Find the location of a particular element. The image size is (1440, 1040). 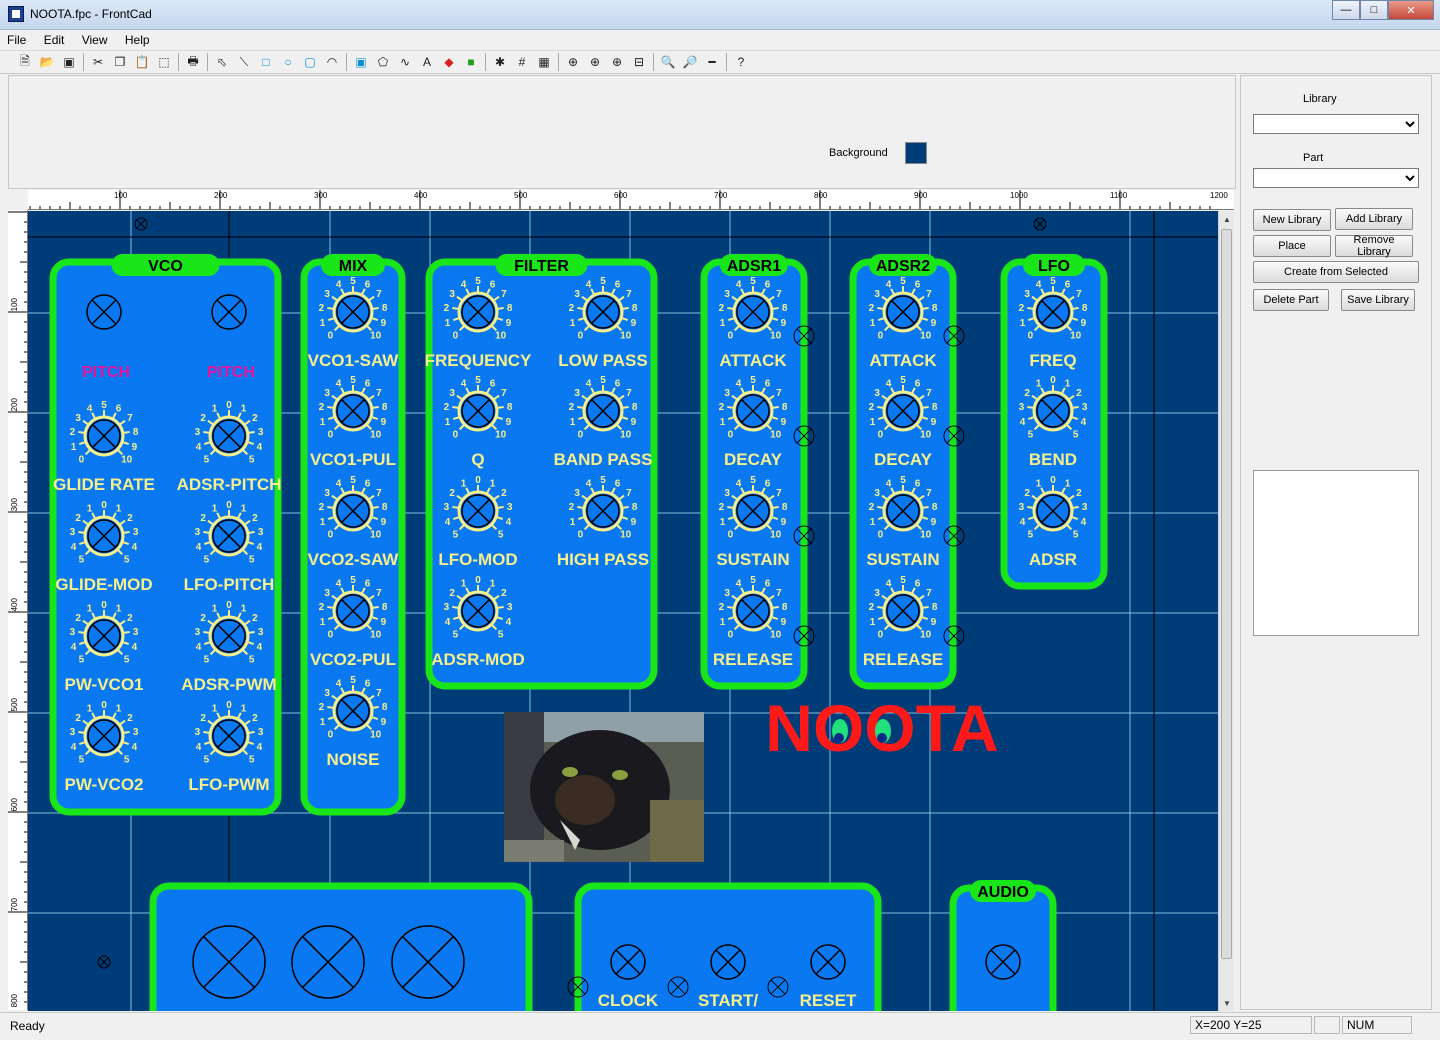

create-from-selected-button: Create from Selected is located at coordinates (1336, 272).